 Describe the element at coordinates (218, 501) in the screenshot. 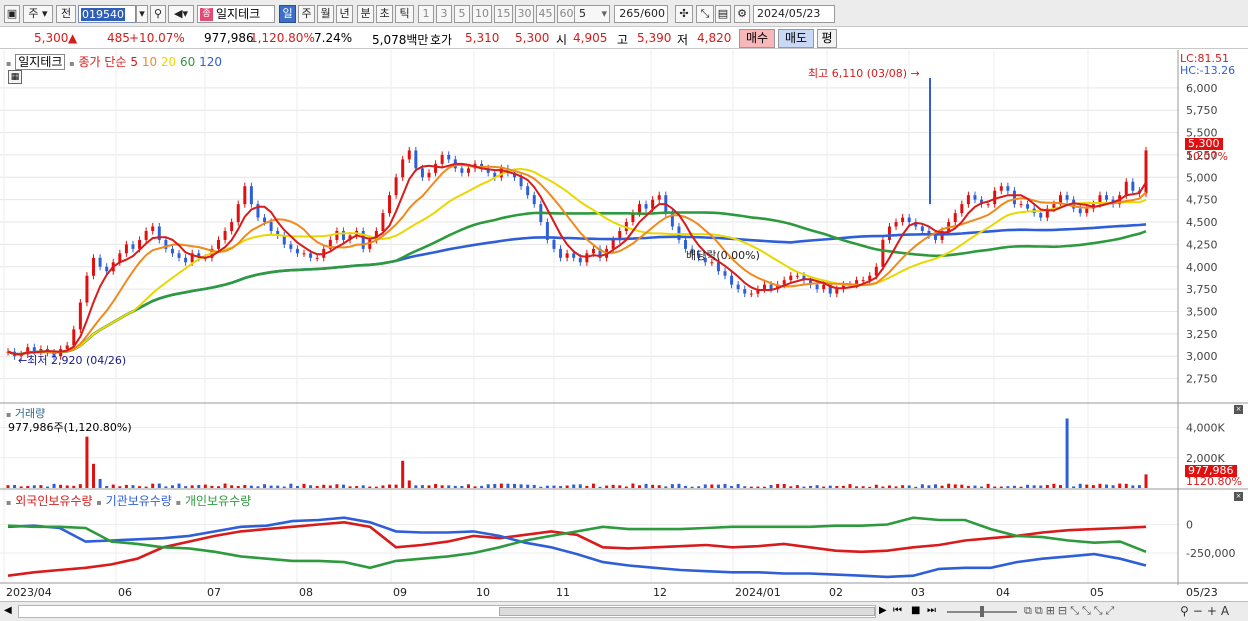

I see `legend-individual: 개인보유수량` at that location.